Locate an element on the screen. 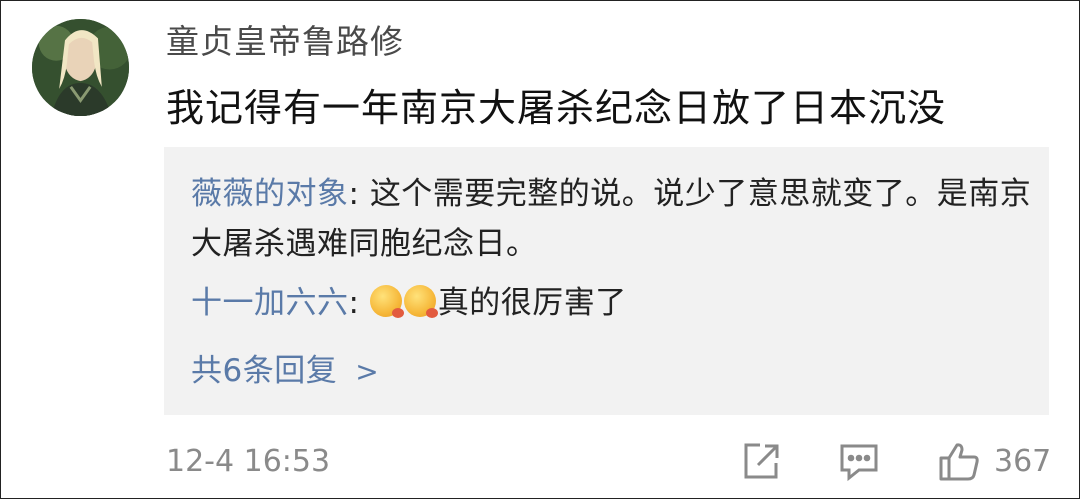  reply-author: 薇薇的对象 is located at coordinates (270, 194).